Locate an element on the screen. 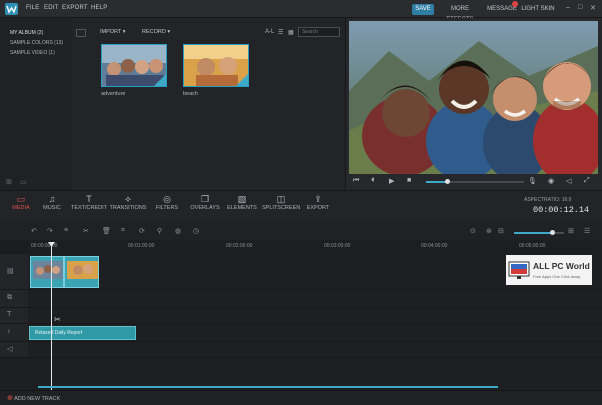  redo-icon: ↷ is located at coordinates (50, 231).